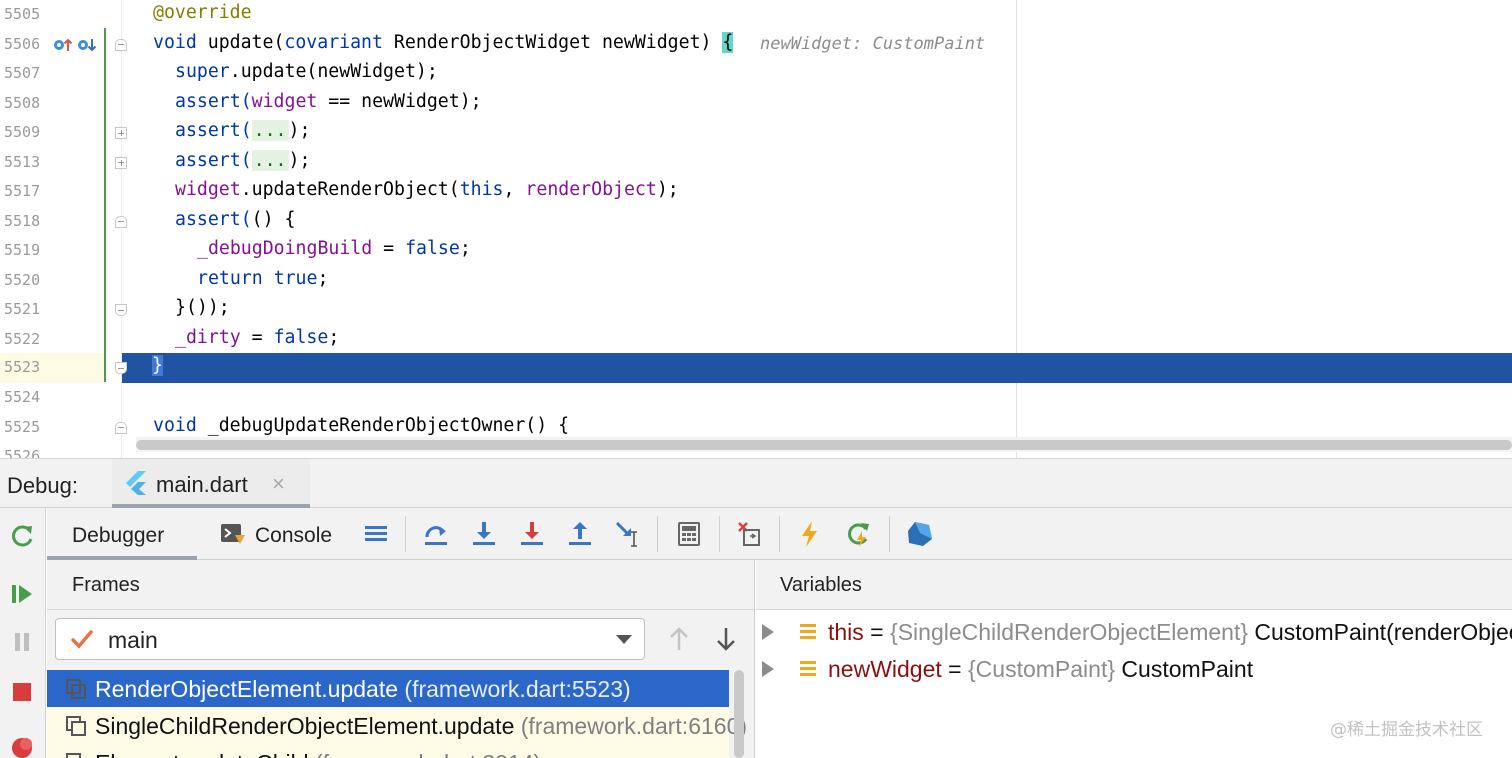 This screenshot has width=1512, height=758. Describe the element at coordinates (432, 248) in the screenshot. I see `keyword-false: false` at that location.